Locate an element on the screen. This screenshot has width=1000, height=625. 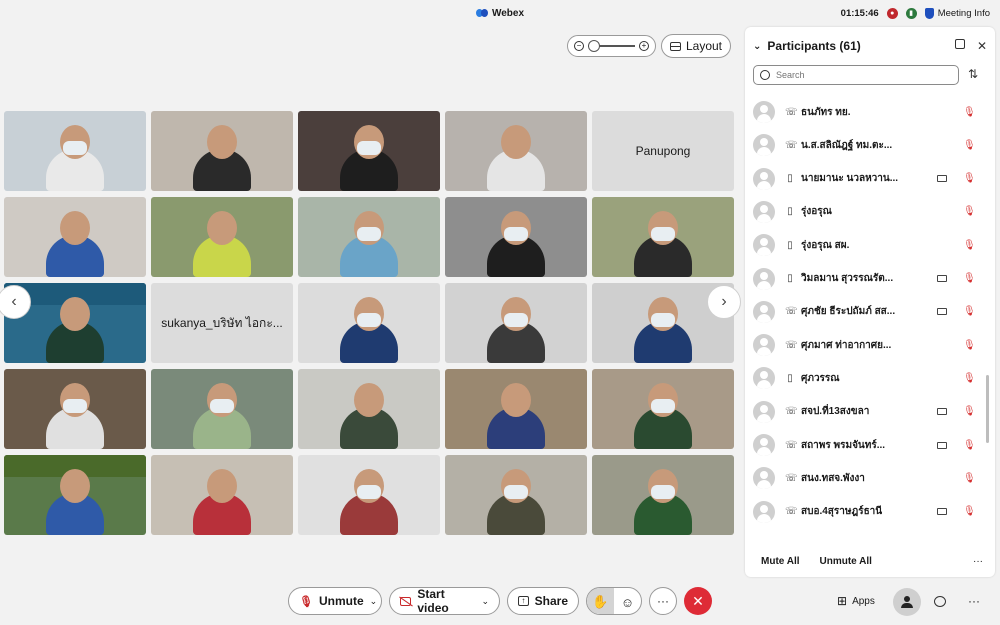
participant-row: ☏ ศุภมาศ ท่าอากาศย... 🎙 is located at coordinates (863, 345).